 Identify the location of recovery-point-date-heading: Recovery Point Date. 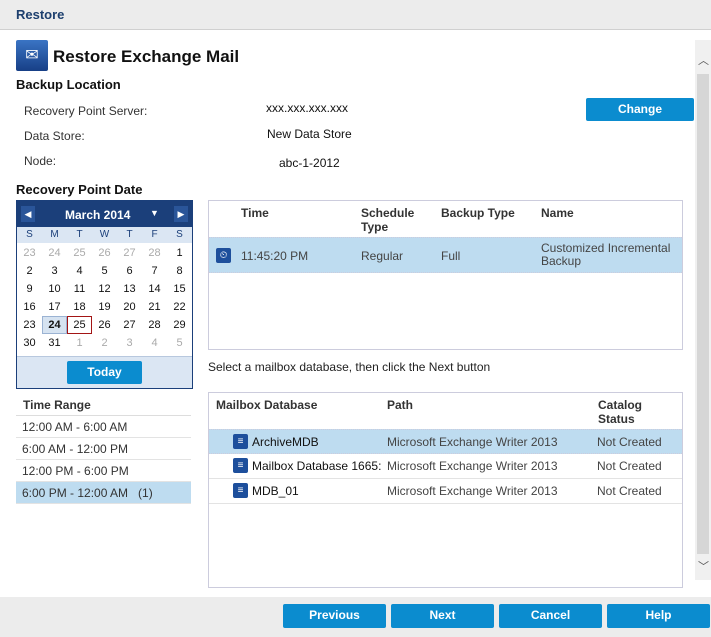
(79, 189).